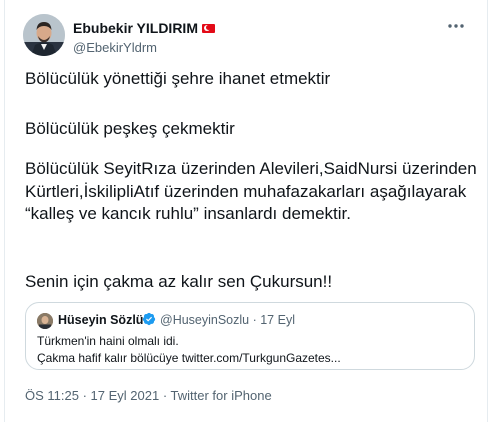 The width and height of the screenshot is (492, 422). I want to click on tweet-paragraph-2: Bölücülük peşkeş çekmektir, so click(130, 128).